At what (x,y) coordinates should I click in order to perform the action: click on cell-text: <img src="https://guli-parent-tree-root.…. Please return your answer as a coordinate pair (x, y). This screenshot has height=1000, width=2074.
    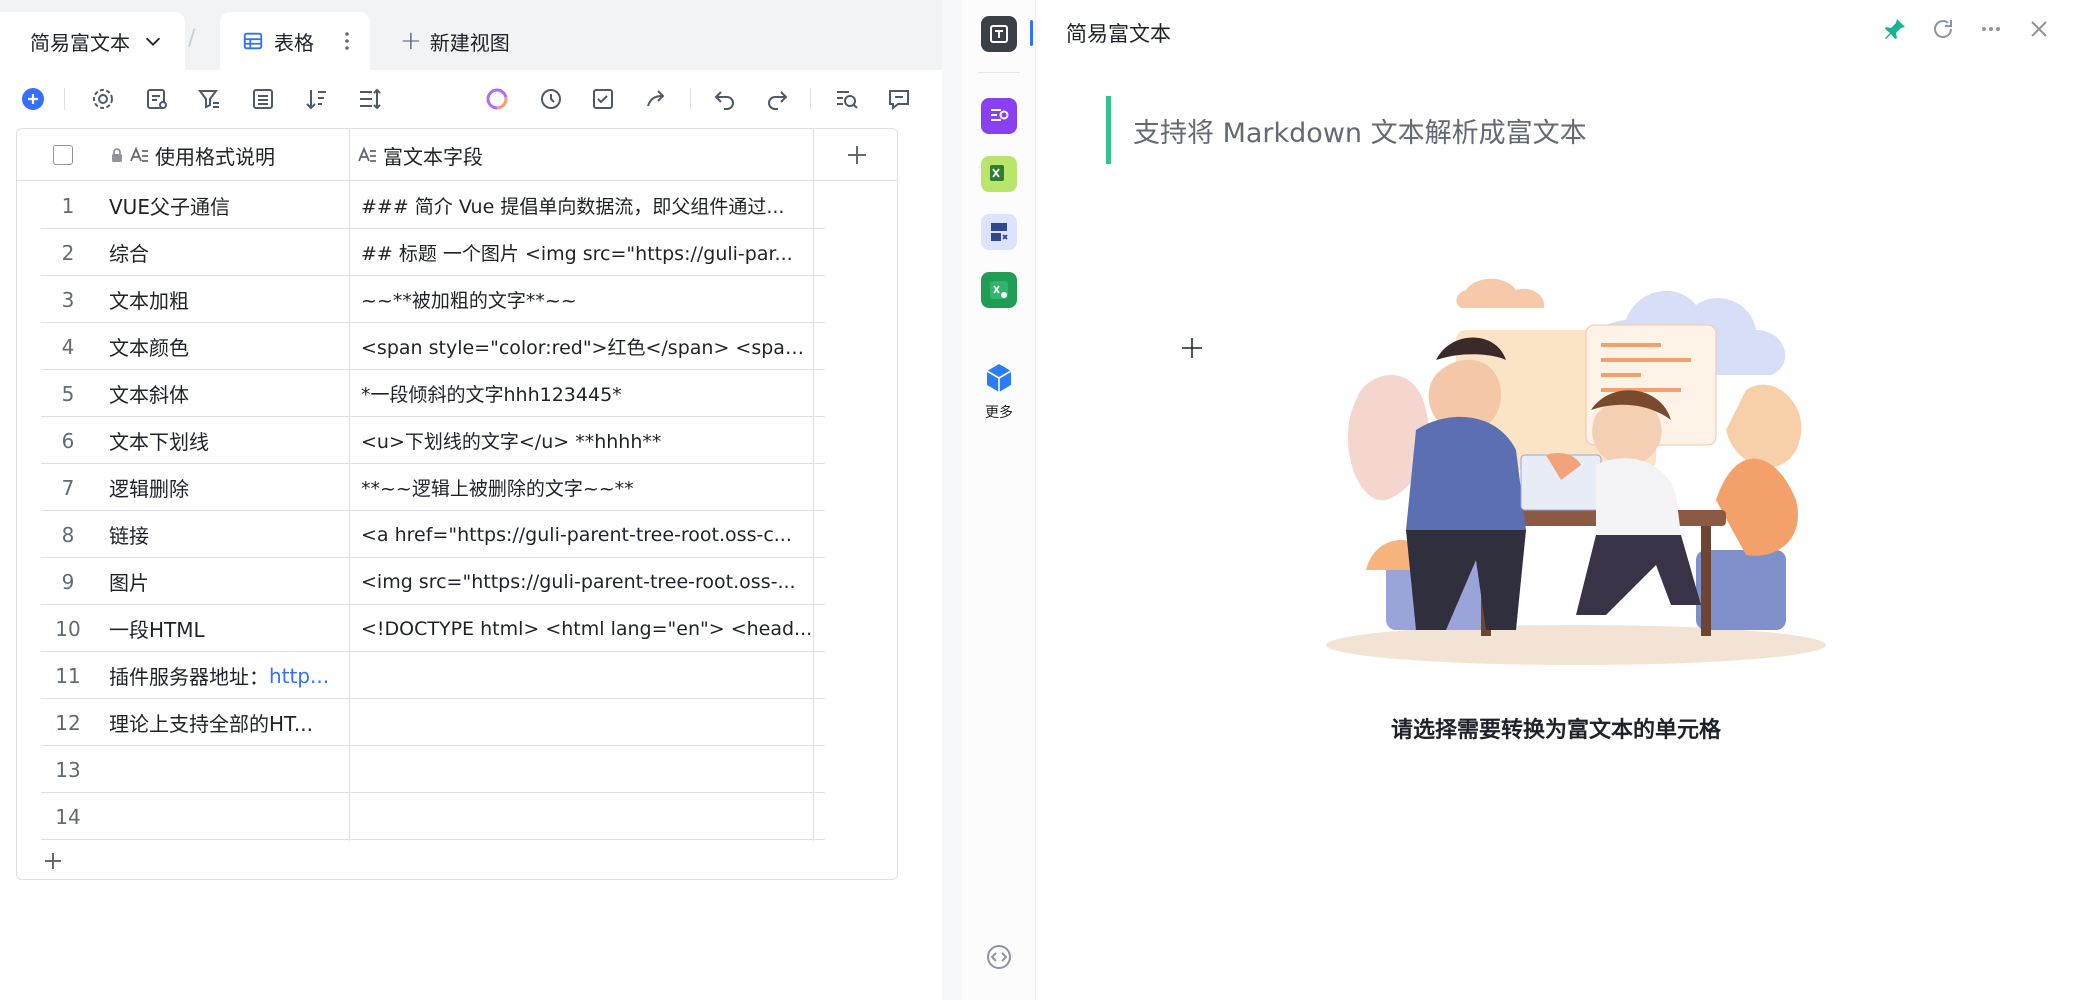
    Looking at the image, I should click on (578, 581).